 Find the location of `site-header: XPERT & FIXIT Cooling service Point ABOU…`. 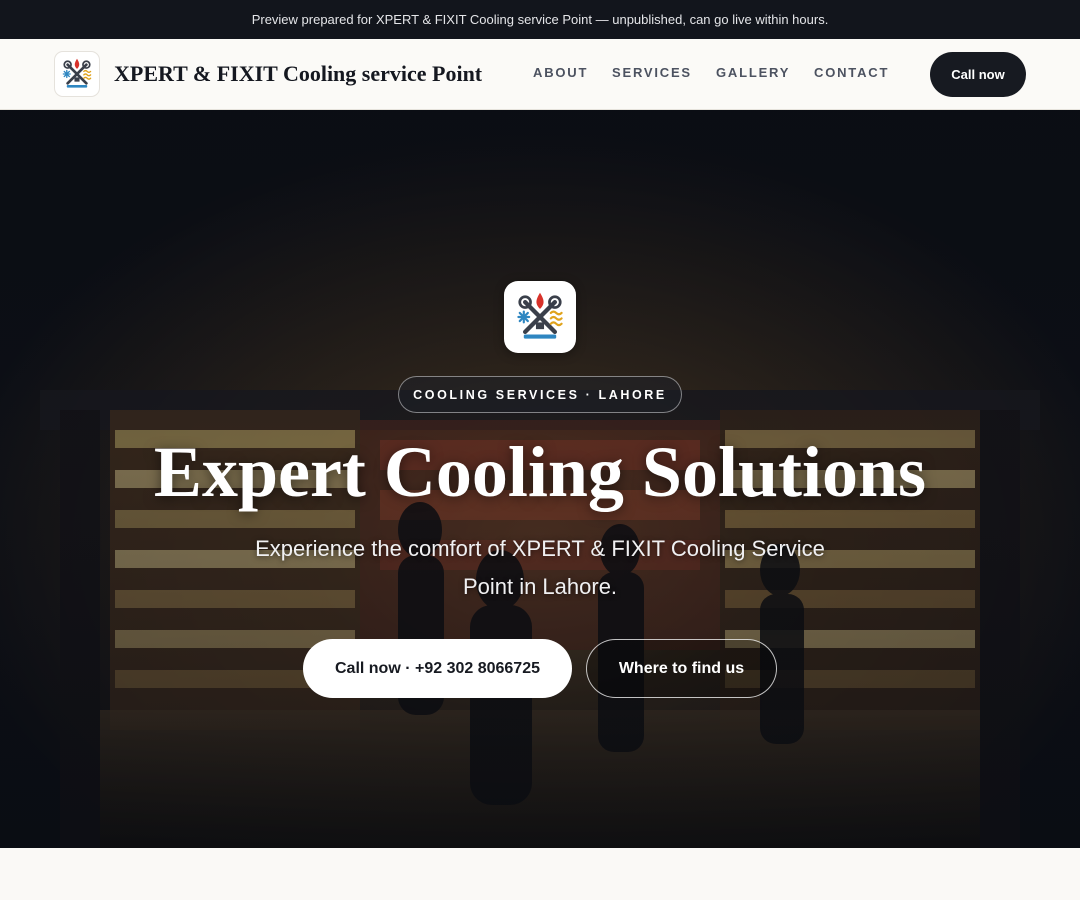

site-header: XPERT & FIXIT Cooling service Point ABOU… is located at coordinates (540, 74).